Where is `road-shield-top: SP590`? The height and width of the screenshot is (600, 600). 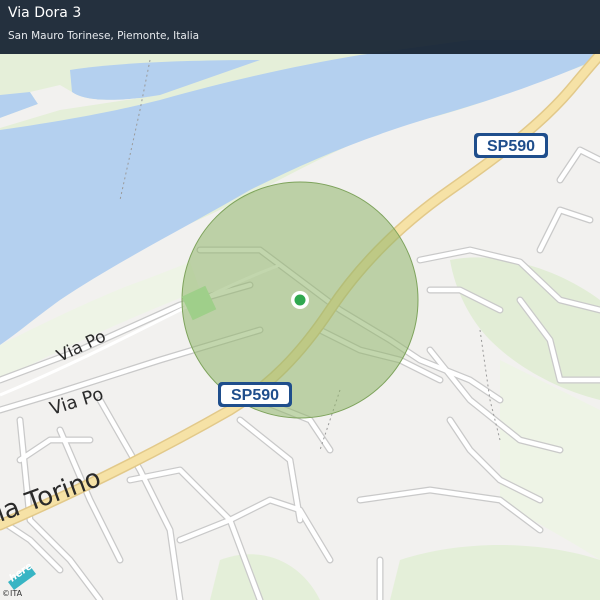 road-shield-top: SP590 is located at coordinates (511, 145).